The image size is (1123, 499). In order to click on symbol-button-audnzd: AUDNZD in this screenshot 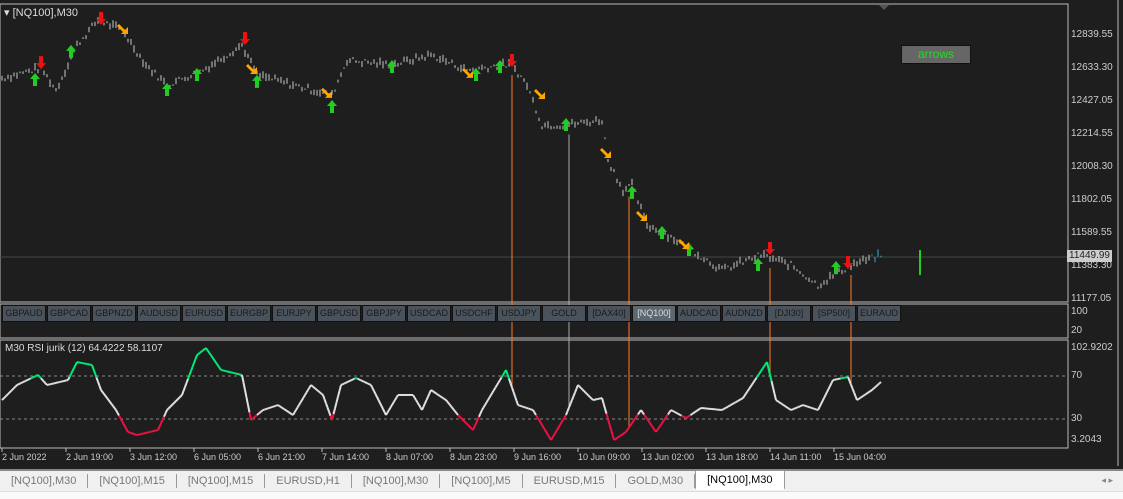, I will do `click(744, 313)`.